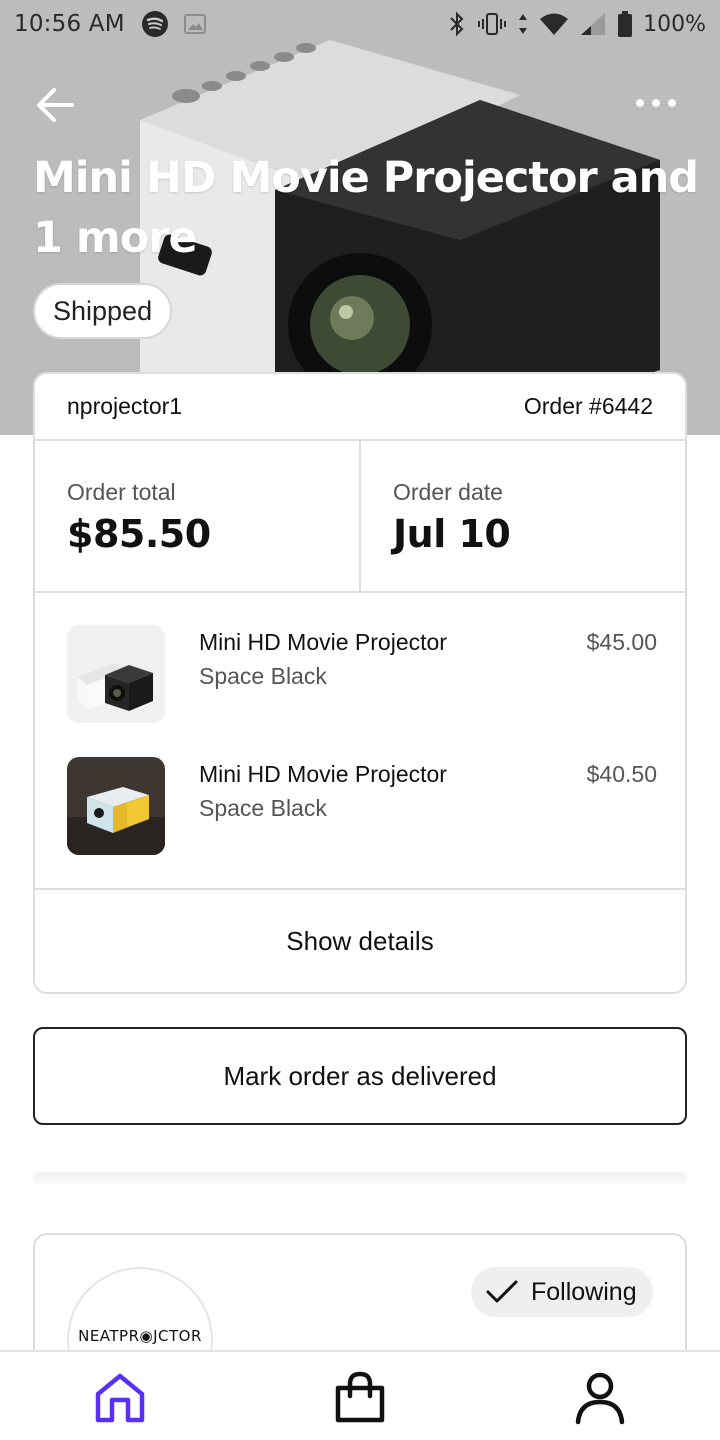 Image resolution: width=720 pixels, height=1440 pixels. I want to click on arrow-left-icon, so click(55, 105).